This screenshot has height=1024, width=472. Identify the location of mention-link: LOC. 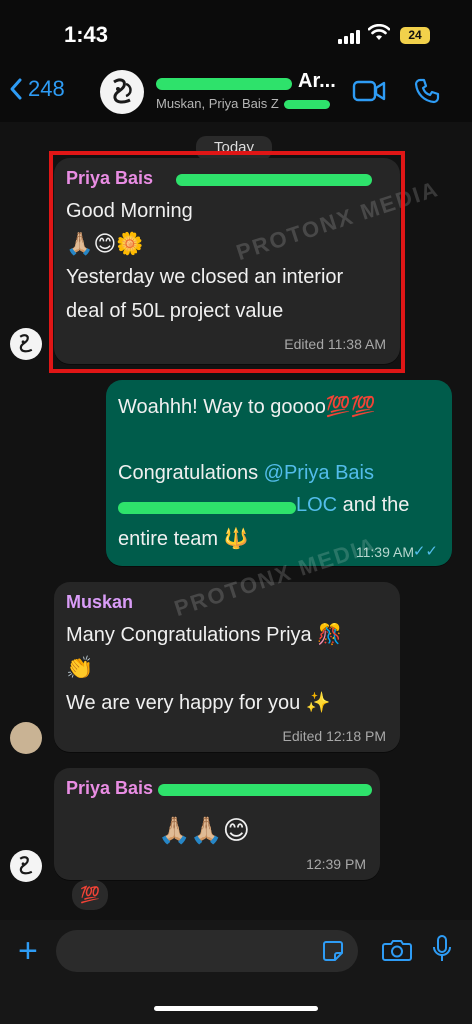
(316, 505).